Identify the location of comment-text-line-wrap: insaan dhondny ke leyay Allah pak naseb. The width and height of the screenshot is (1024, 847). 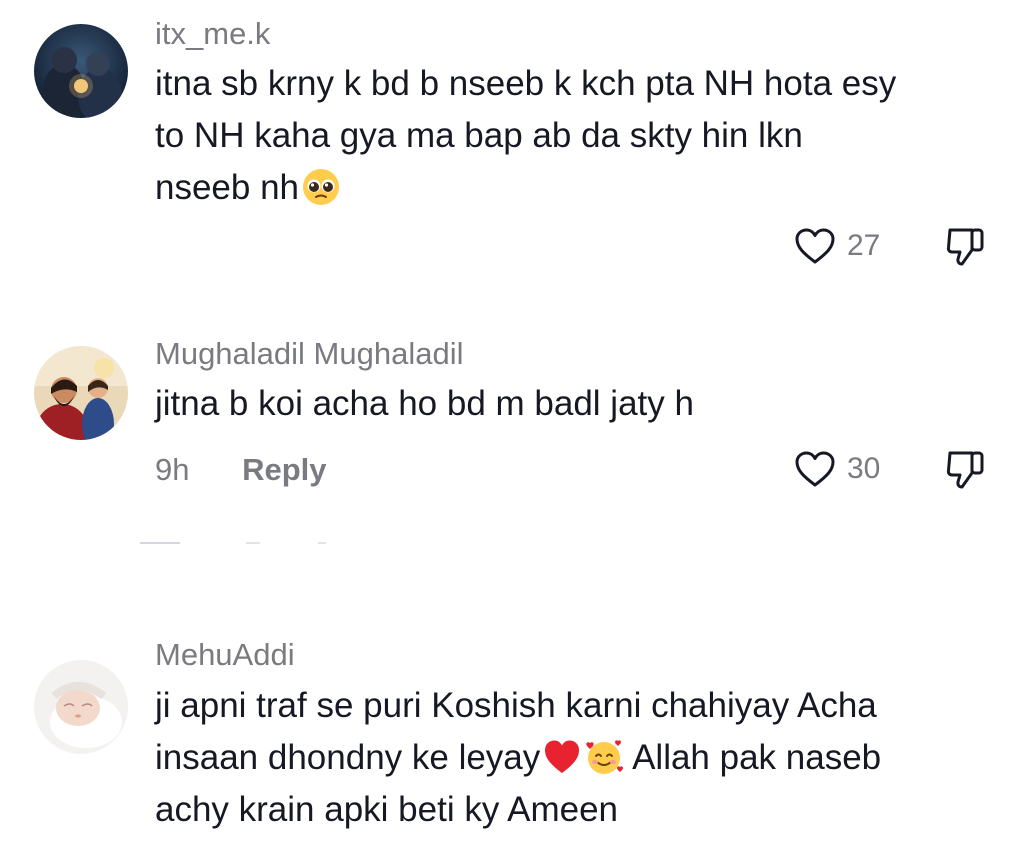
(580, 758).